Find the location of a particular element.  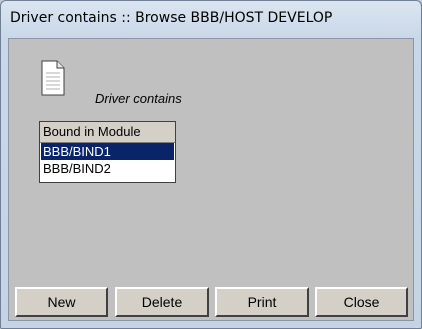

delete-button: Delete is located at coordinates (162, 302).